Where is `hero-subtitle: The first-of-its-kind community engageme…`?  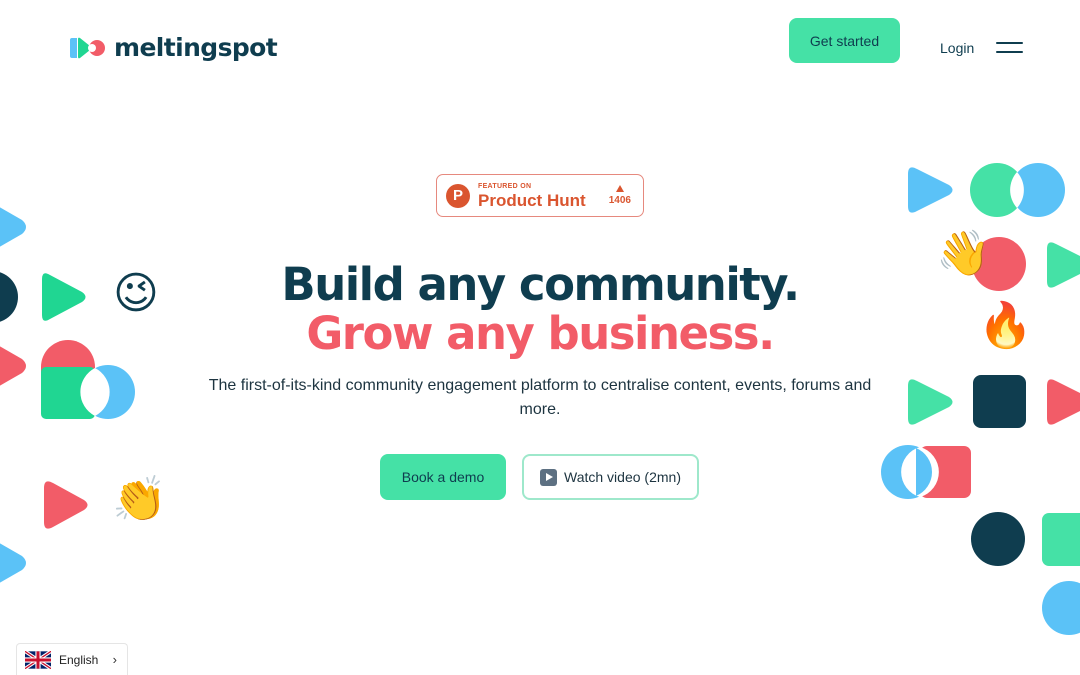
hero-subtitle: The first-of-its-kind community engageme… is located at coordinates (540, 397).